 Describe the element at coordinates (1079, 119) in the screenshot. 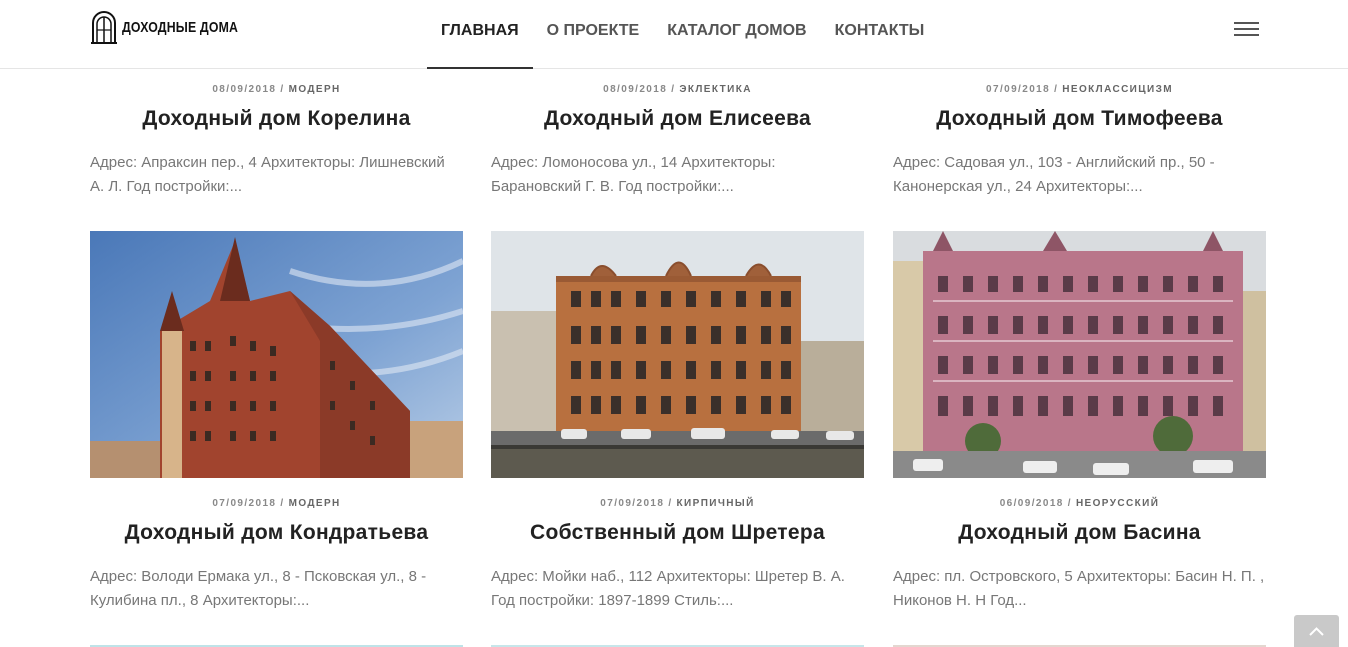

I see `post-title: Доходный дом Тимофеева` at that location.